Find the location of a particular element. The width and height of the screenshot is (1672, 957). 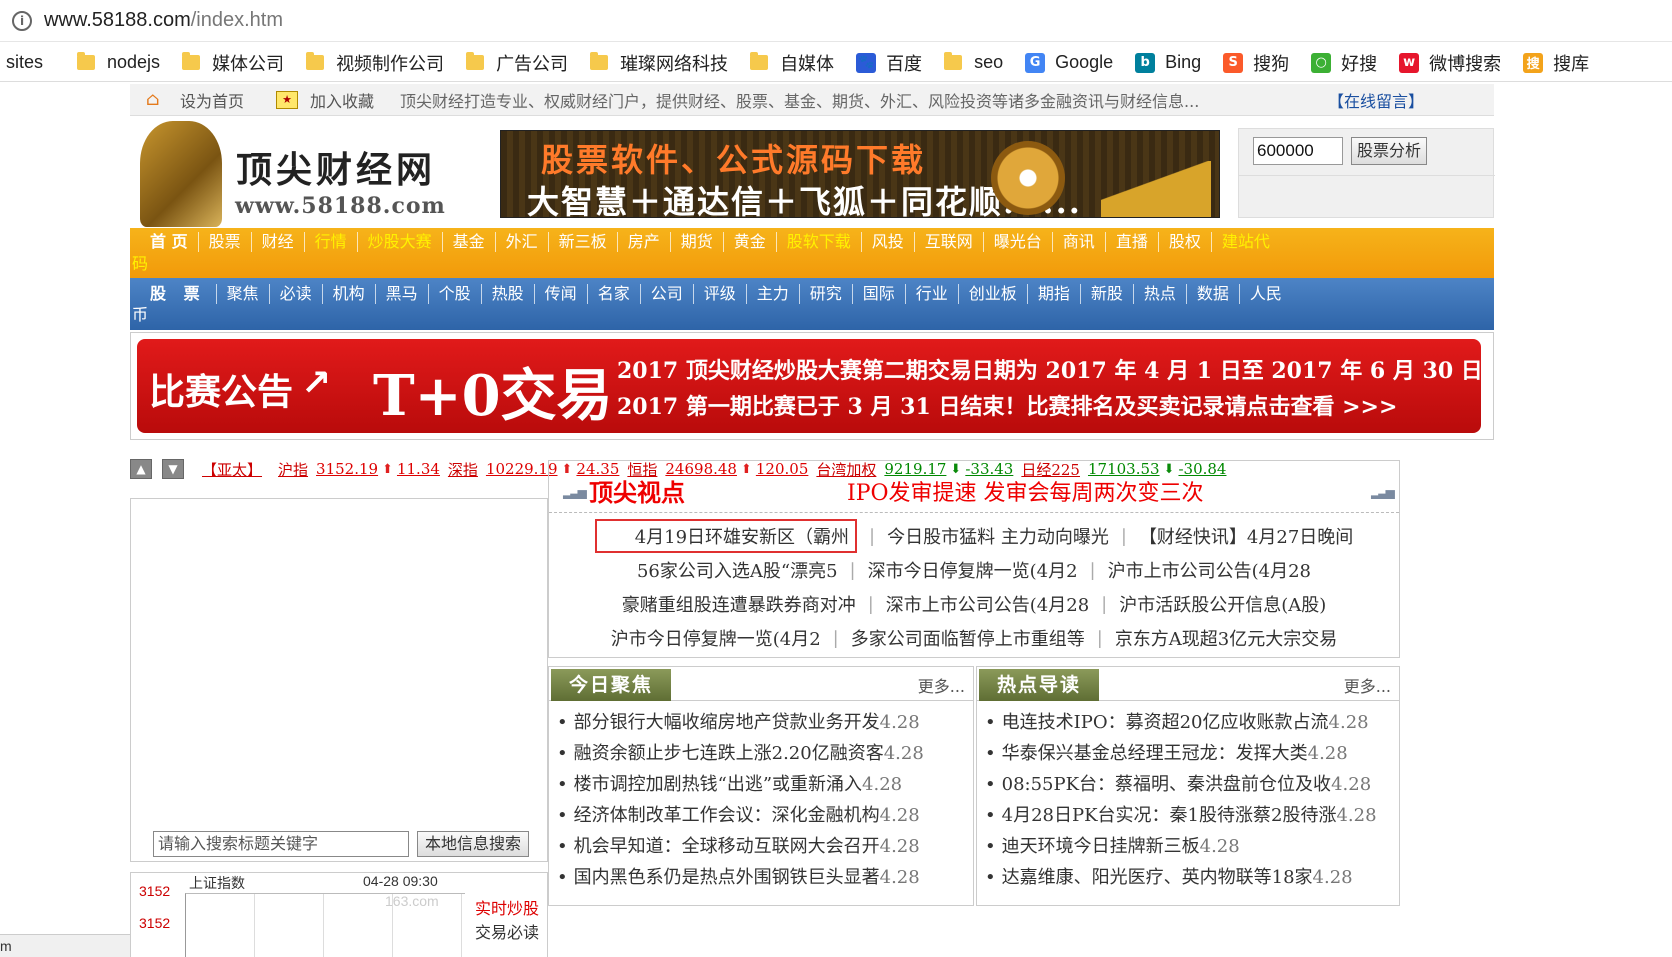

stock-nav-item: 国际 is located at coordinates (879, 294).